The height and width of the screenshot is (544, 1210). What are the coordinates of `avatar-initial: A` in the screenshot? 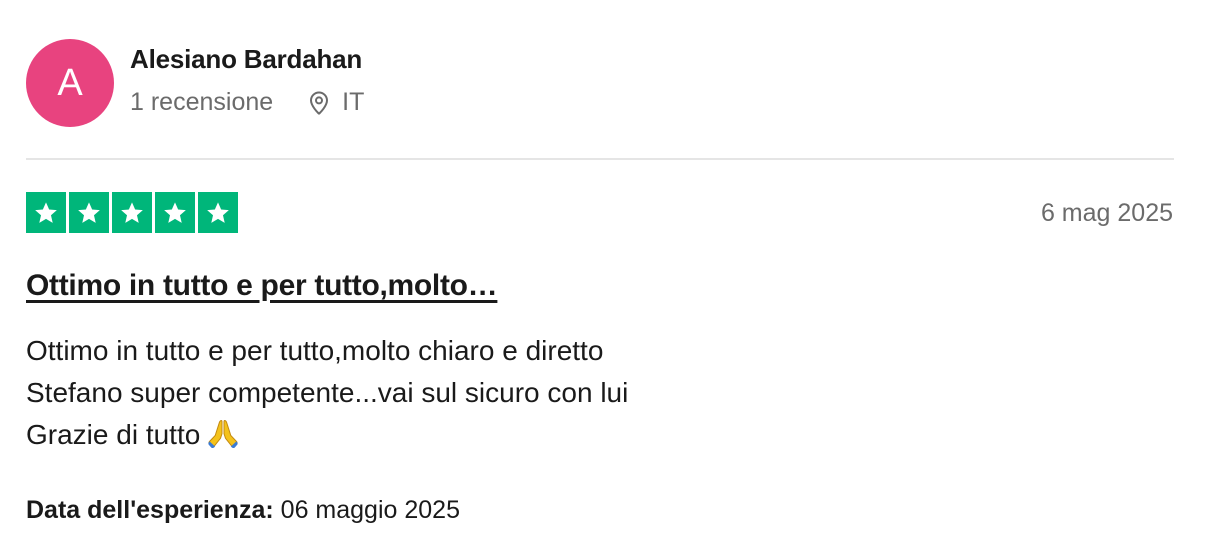 It's located at (70, 83).